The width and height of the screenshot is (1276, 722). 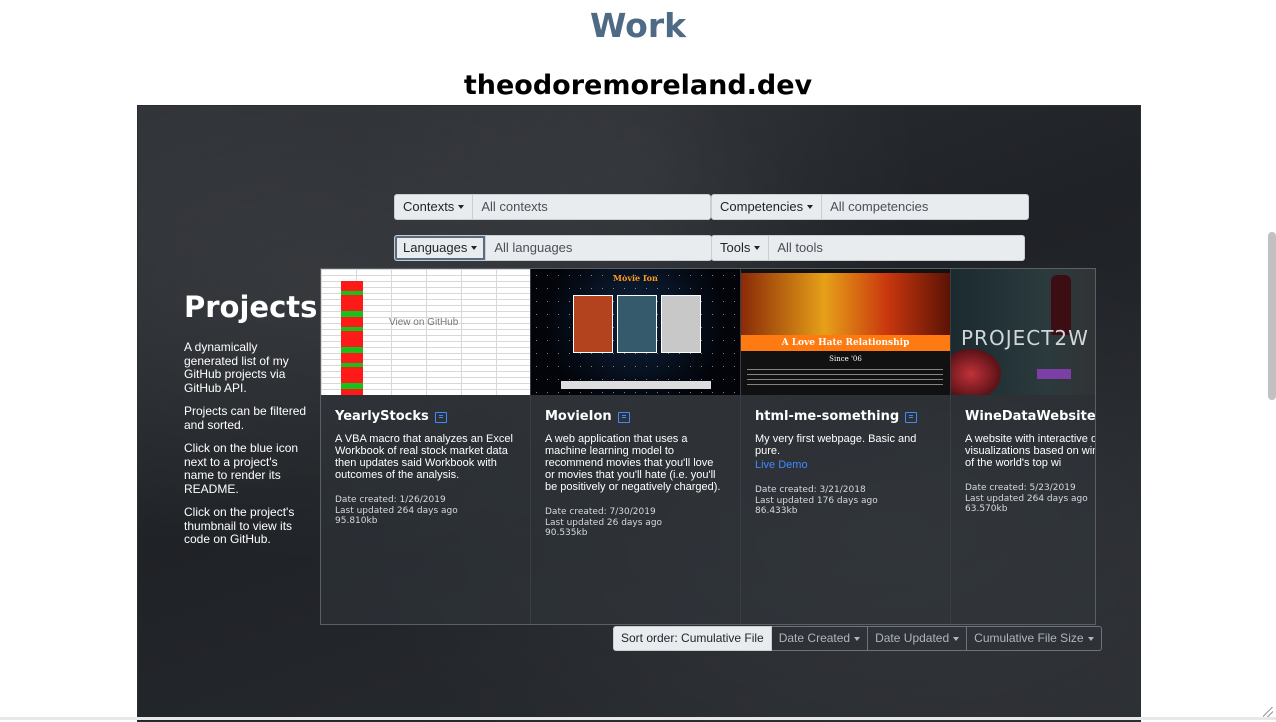 What do you see at coordinates (356, 521) in the screenshot?
I see `file-size: 95.810kb` at bounding box center [356, 521].